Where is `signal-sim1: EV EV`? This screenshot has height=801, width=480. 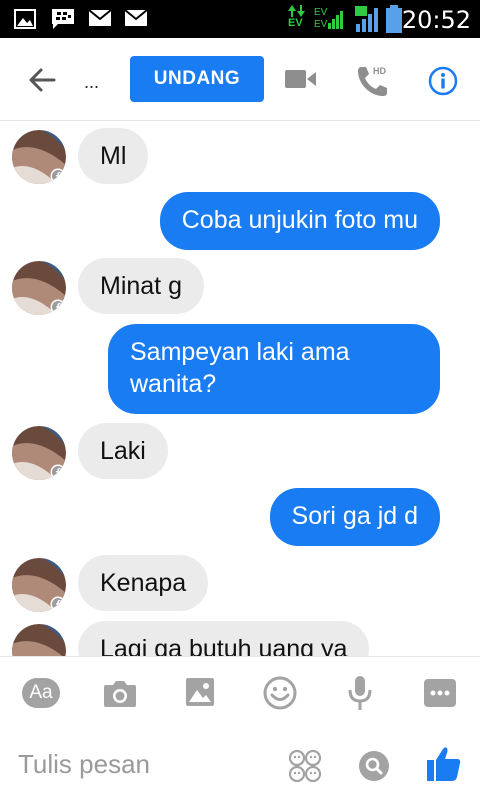 signal-sim1: EV EV is located at coordinates (329, 20).